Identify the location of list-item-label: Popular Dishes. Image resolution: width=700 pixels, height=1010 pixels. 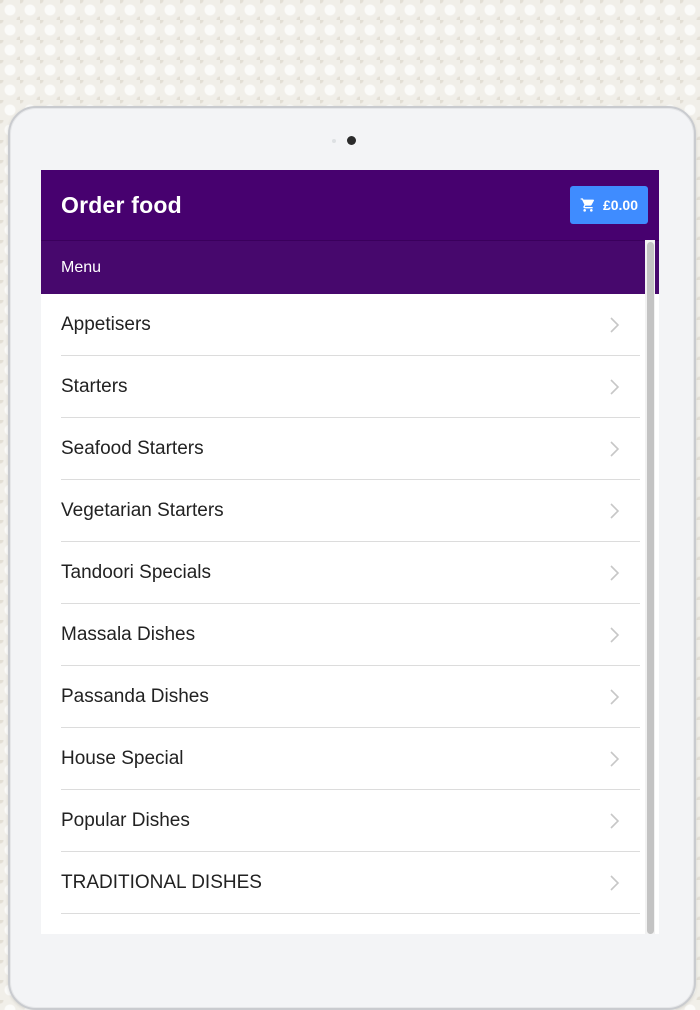
(125, 820).